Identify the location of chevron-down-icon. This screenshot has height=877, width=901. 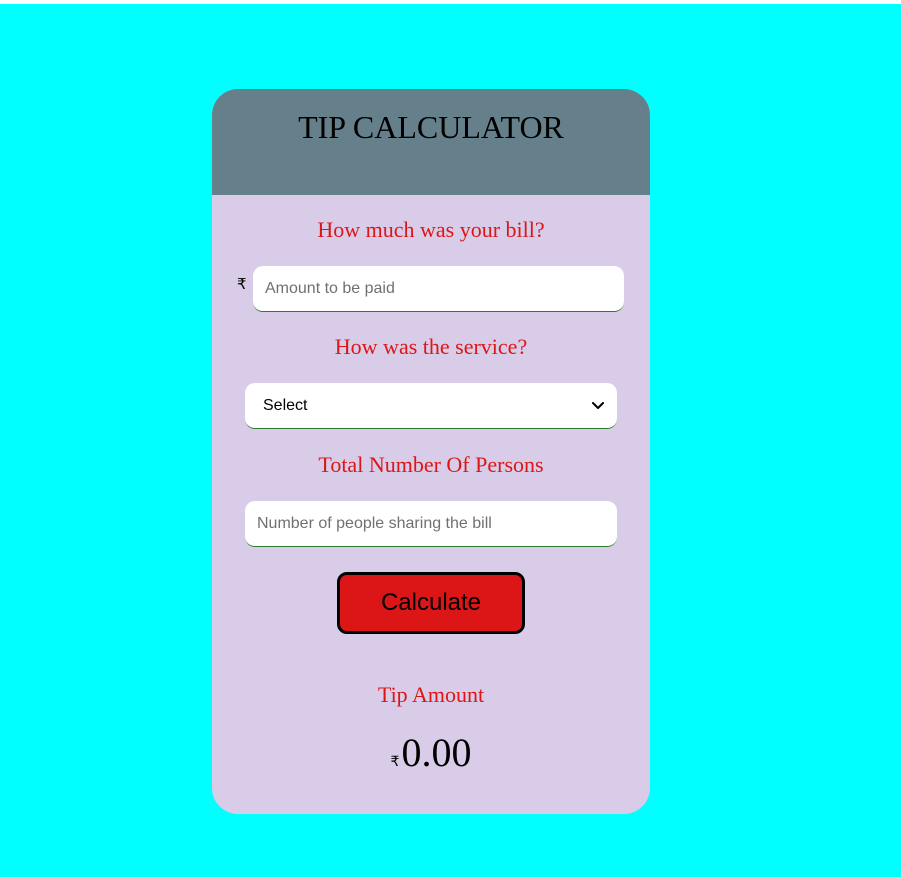
(598, 406).